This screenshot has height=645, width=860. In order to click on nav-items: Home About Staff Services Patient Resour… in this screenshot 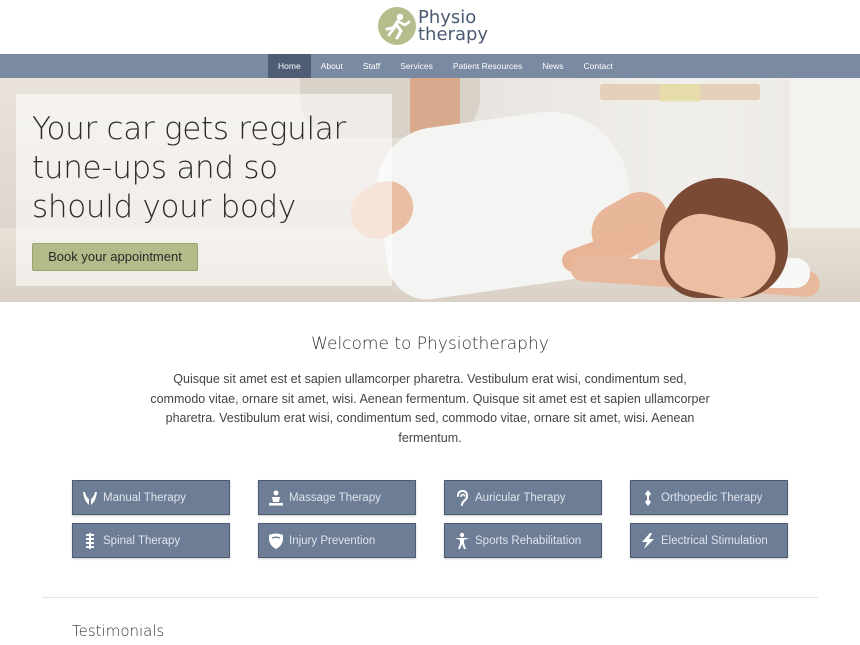, I will do `click(445, 66)`.